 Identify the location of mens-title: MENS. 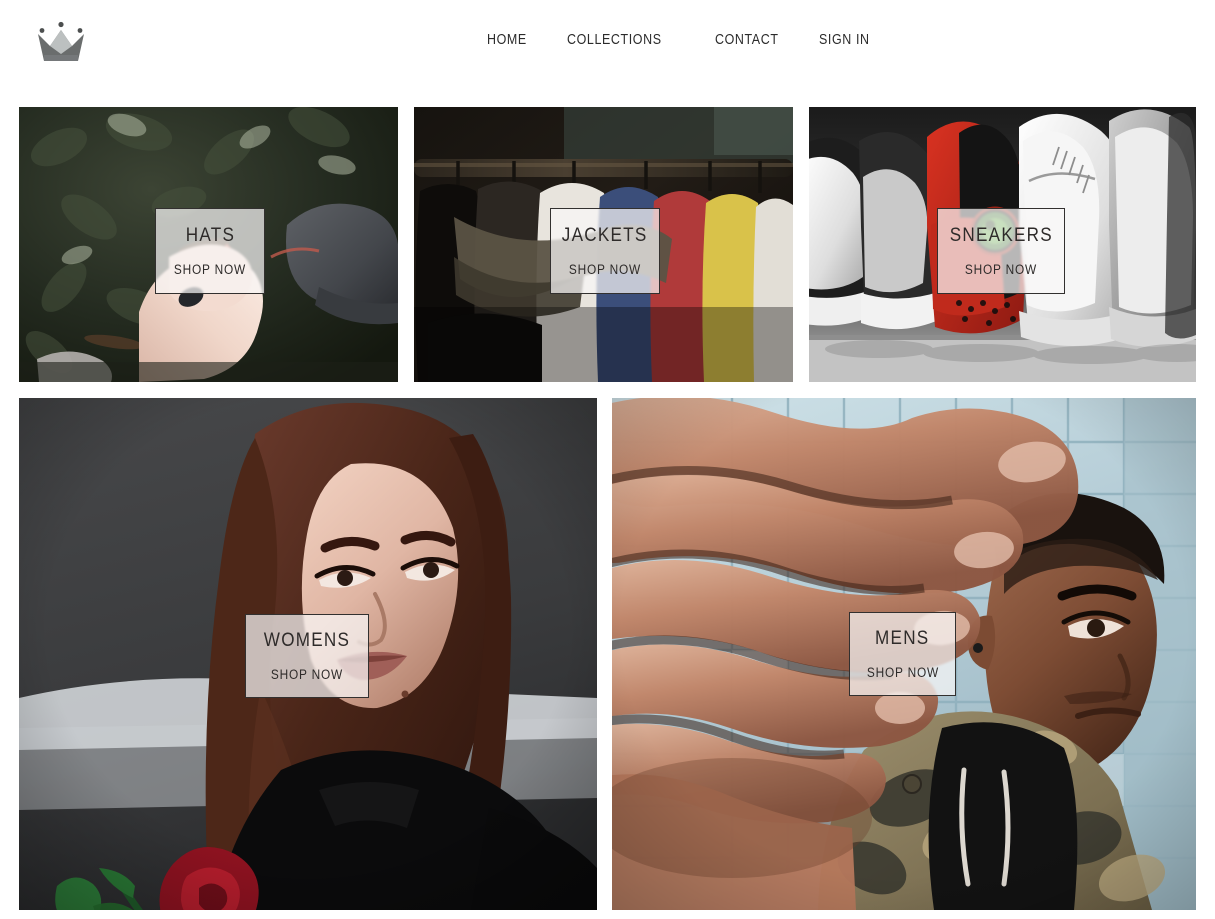
(902, 638).